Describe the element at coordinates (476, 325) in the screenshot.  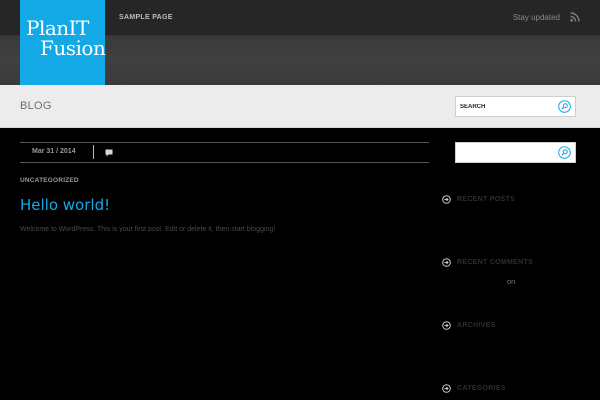
I see `widget-title: ARCHIVES` at that location.